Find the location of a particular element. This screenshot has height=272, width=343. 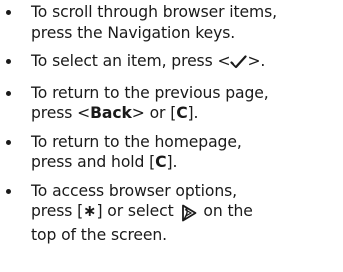

back-instruction-mid: > or [ is located at coordinates (154, 113).